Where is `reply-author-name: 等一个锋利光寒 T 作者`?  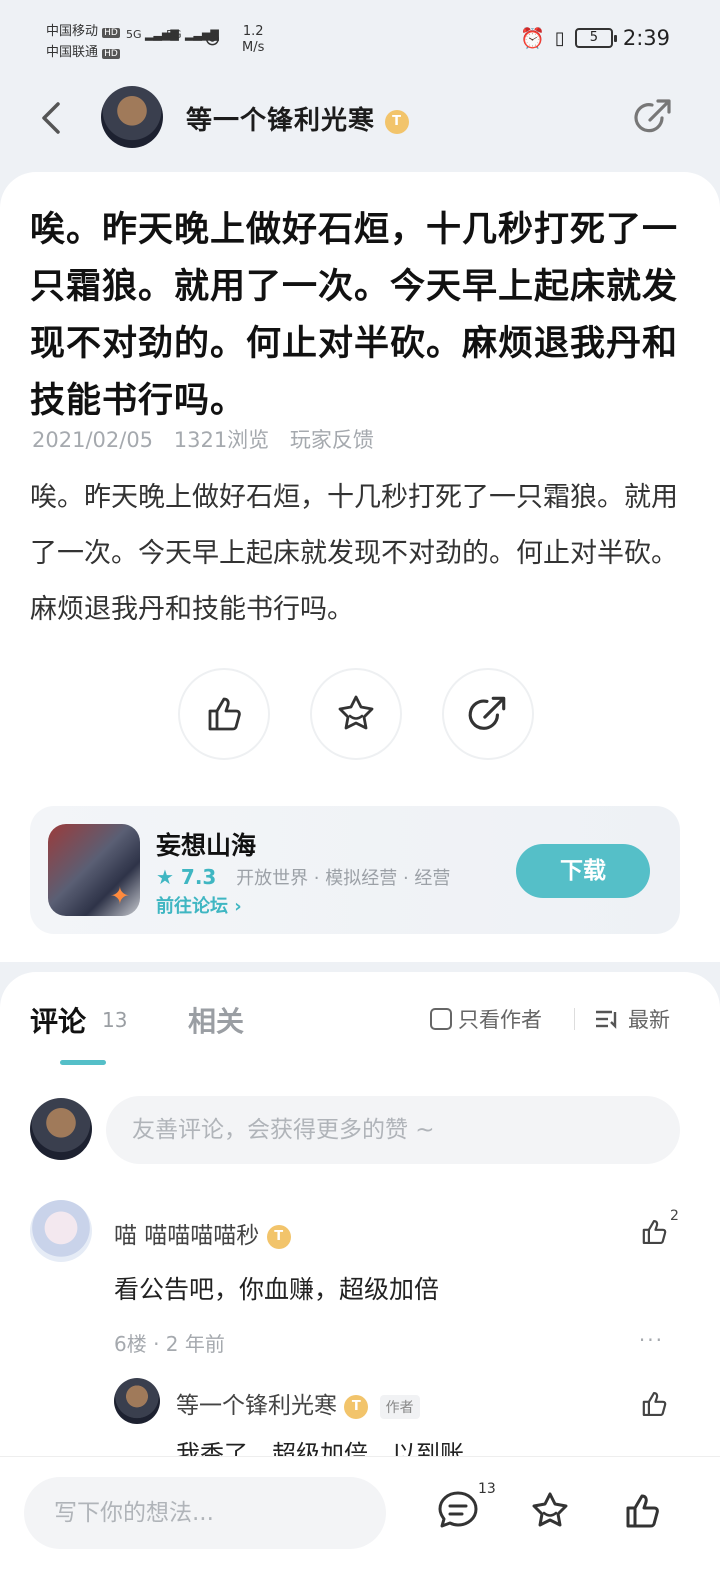
reply-author-name: 等一个锋利光寒 T 作者 is located at coordinates (298, 1403).